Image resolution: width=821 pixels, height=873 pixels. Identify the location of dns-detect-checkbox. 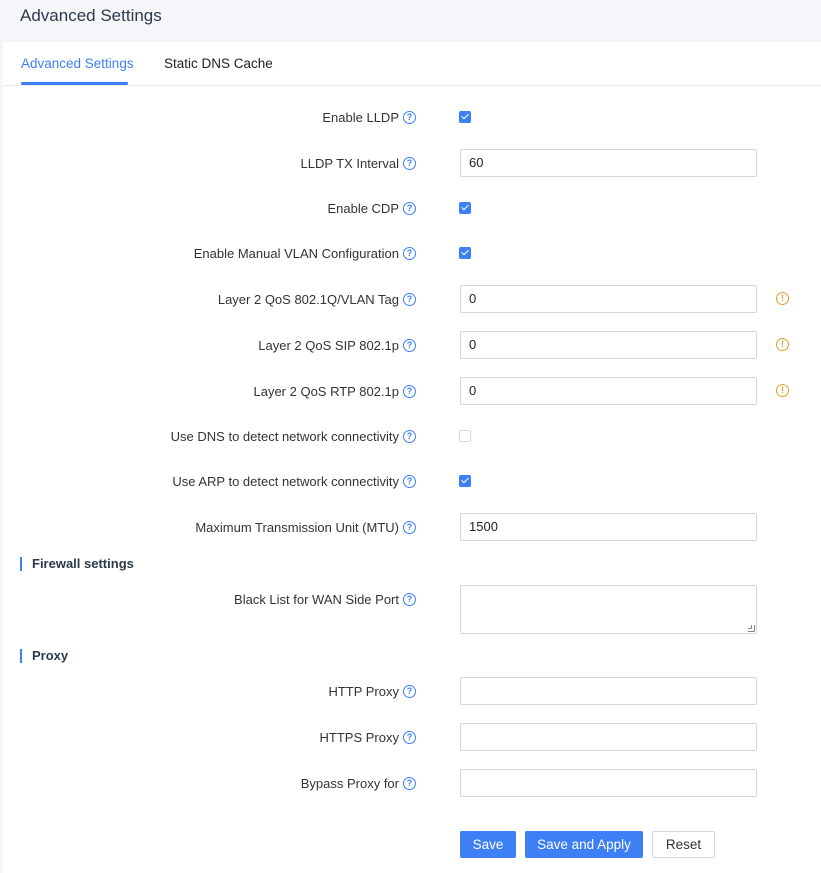
(465, 436).